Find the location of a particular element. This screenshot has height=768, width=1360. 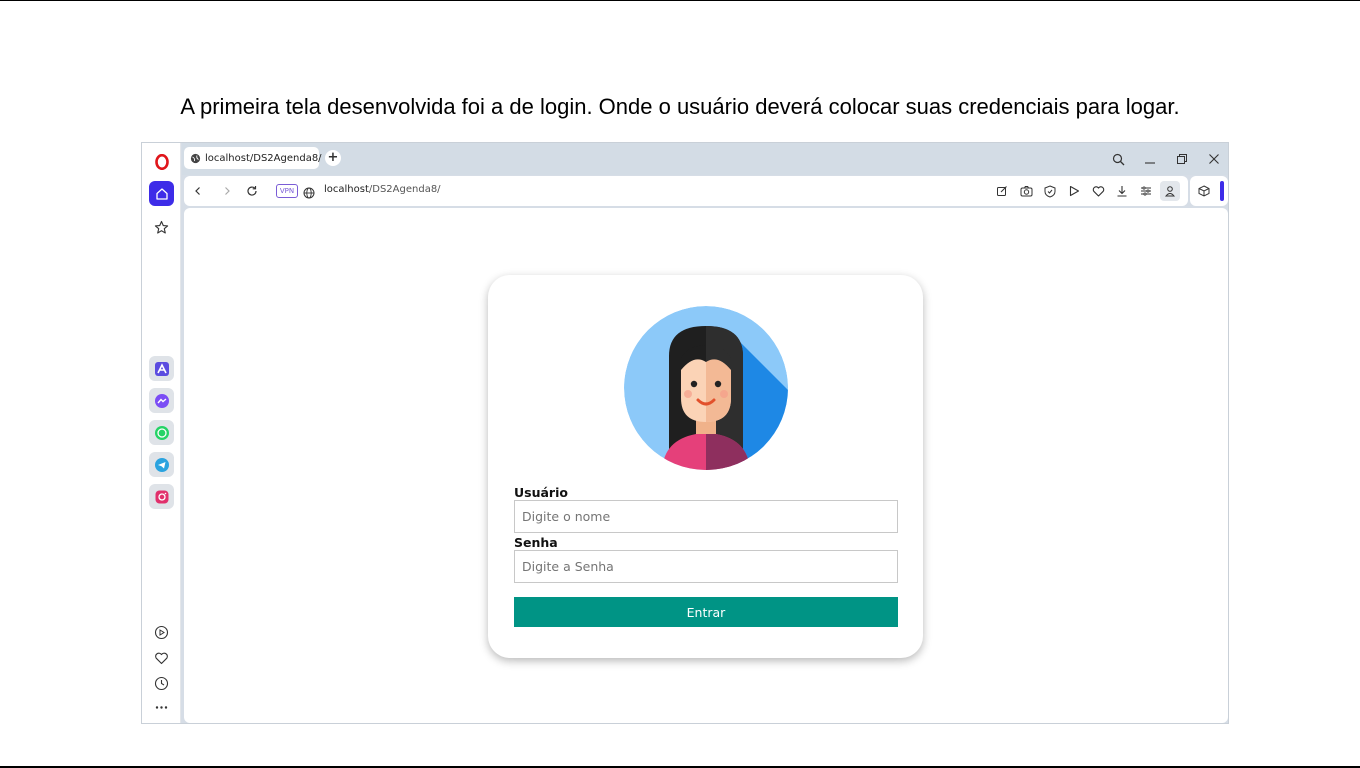

tab-globe-icon is located at coordinates (195, 158).